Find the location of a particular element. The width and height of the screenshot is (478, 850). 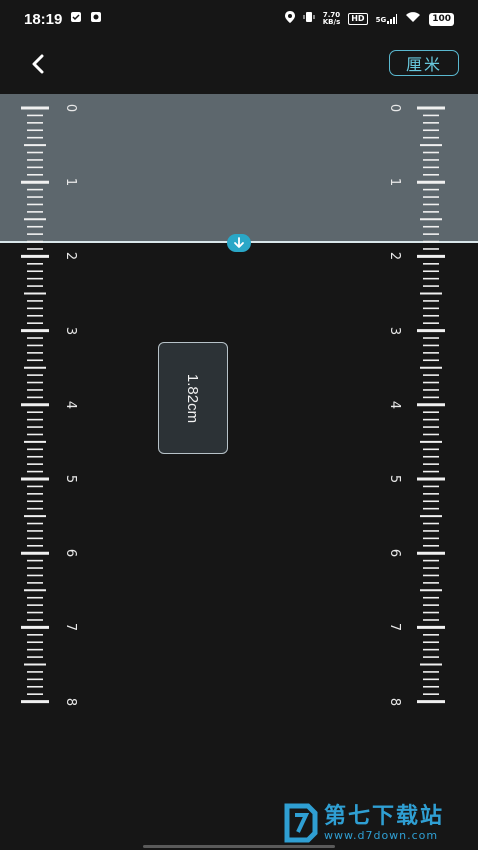

home-indicator is located at coordinates (239, 846).